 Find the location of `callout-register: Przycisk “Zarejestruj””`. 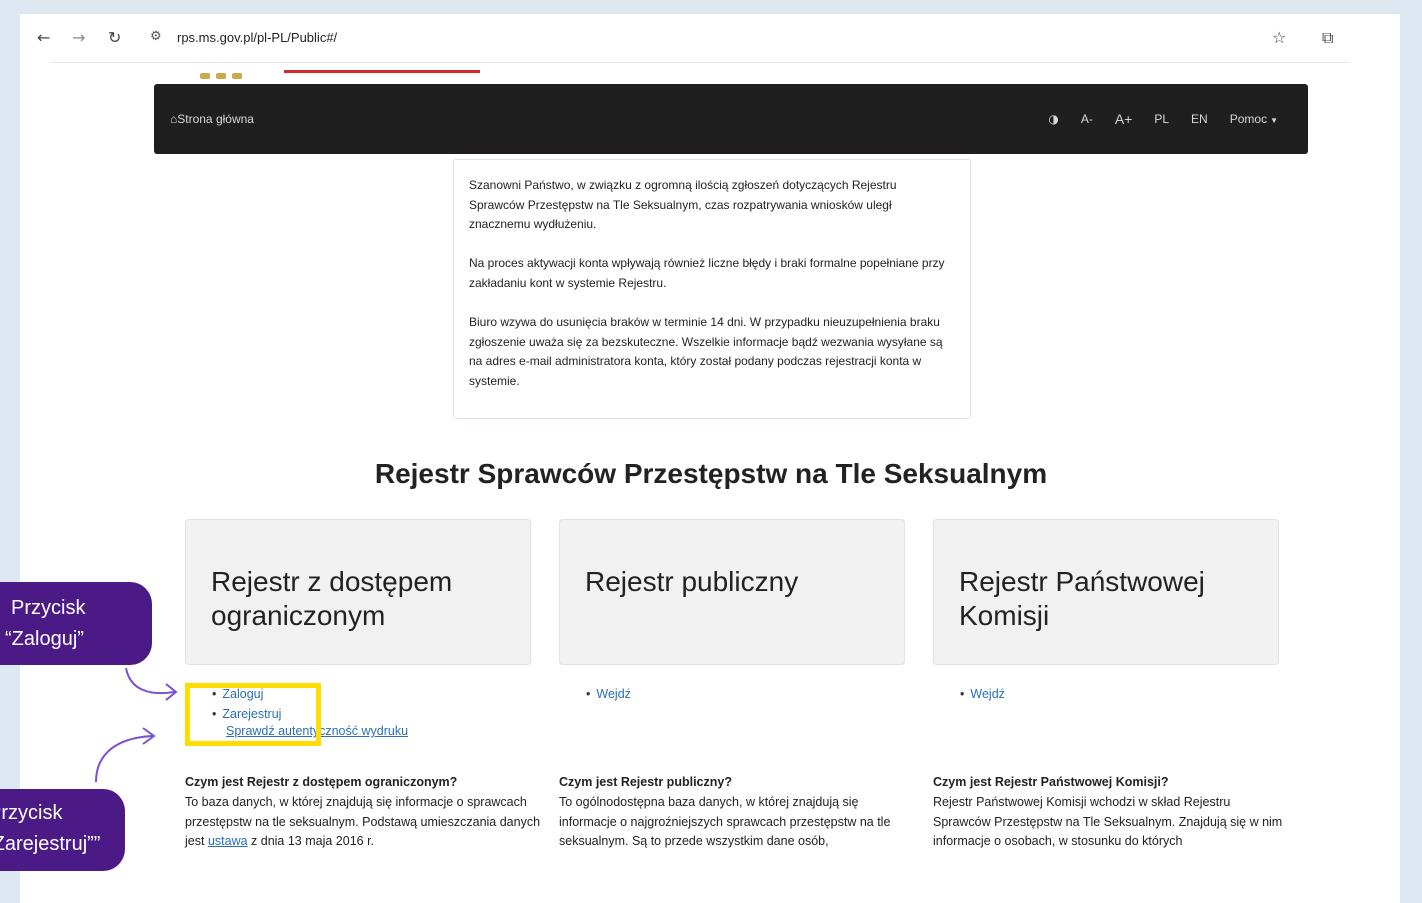

callout-register: Przycisk “Zarejestruj”” is located at coordinates (62, 830).